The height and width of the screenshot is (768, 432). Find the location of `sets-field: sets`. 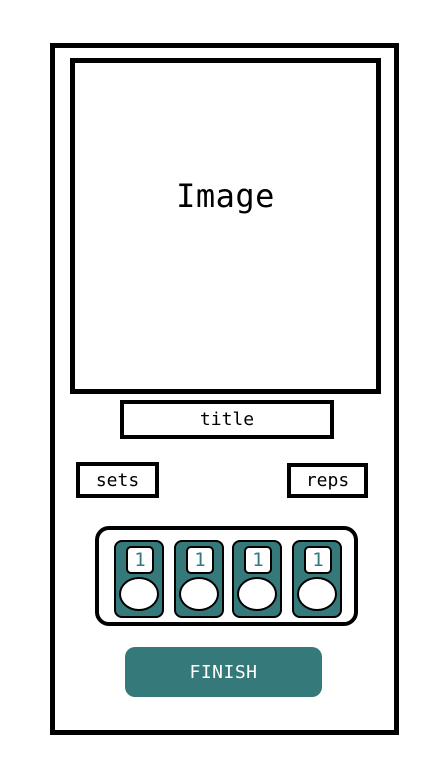

sets-field: sets is located at coordinates (117, 480).